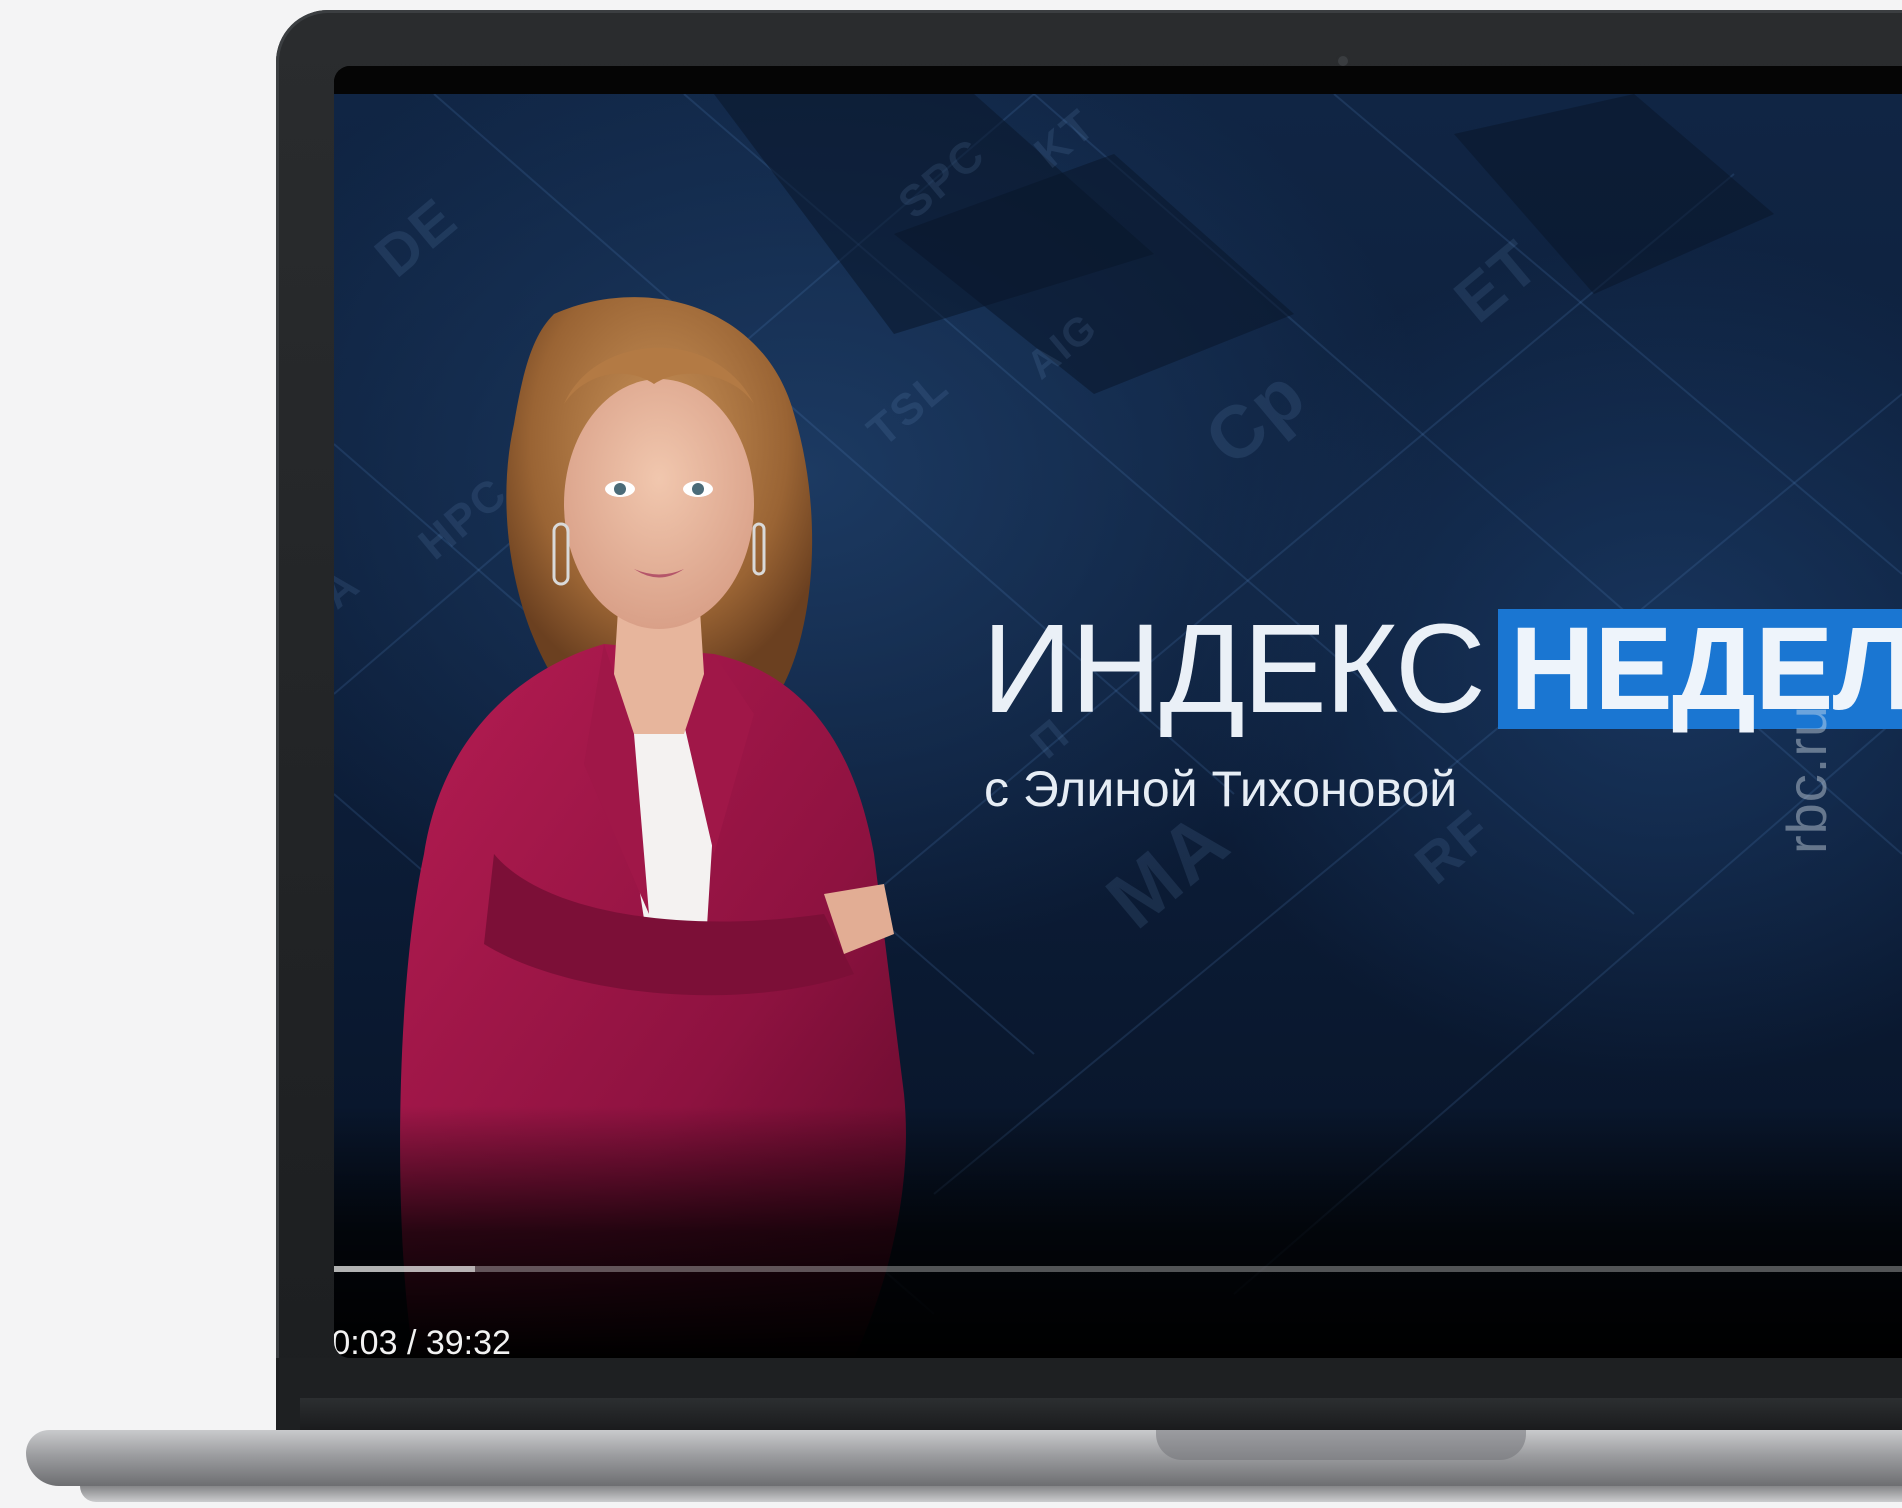 This screenshot has height=1508, width=1902. What do you see at coordinates (964, 1458) in the screenshot?
I see `laptop-base` at bounding box center [964, 1458].